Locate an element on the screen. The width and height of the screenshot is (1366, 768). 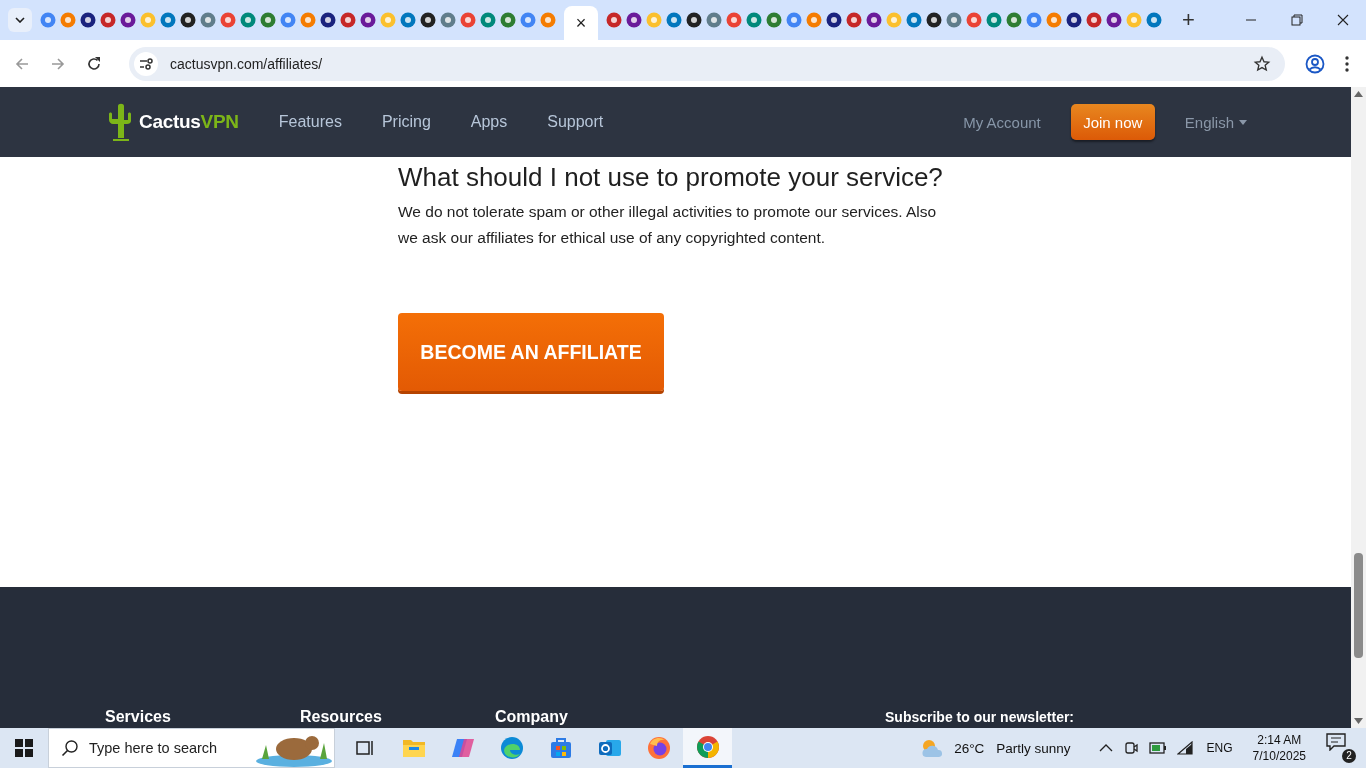
nav-link: Support is located at coordinates (575, 122).